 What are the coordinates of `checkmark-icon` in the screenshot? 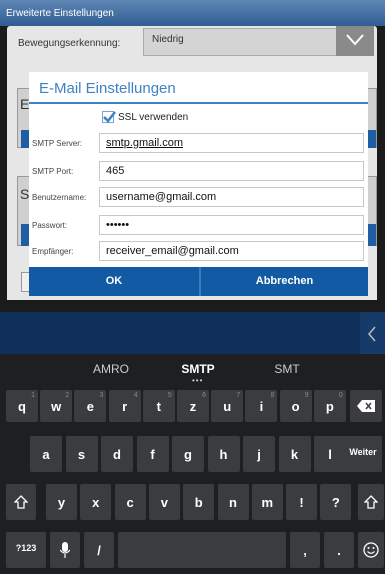 It's located at (109, 117).